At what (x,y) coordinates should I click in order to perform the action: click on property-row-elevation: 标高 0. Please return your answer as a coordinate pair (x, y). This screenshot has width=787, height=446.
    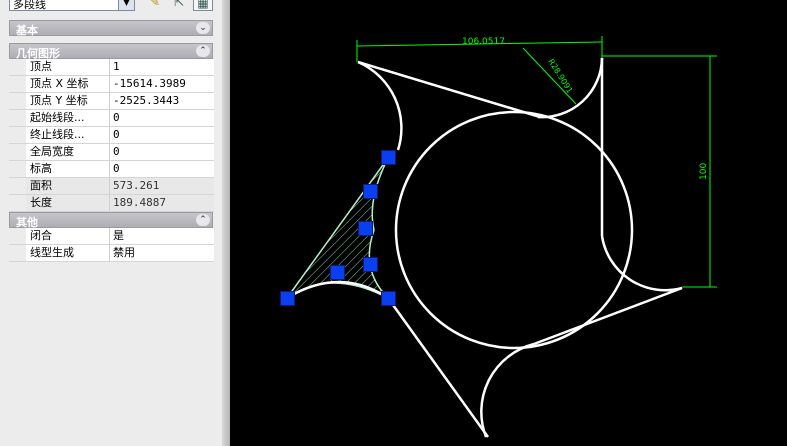
    Looking at the image, I should click on (111, 169).